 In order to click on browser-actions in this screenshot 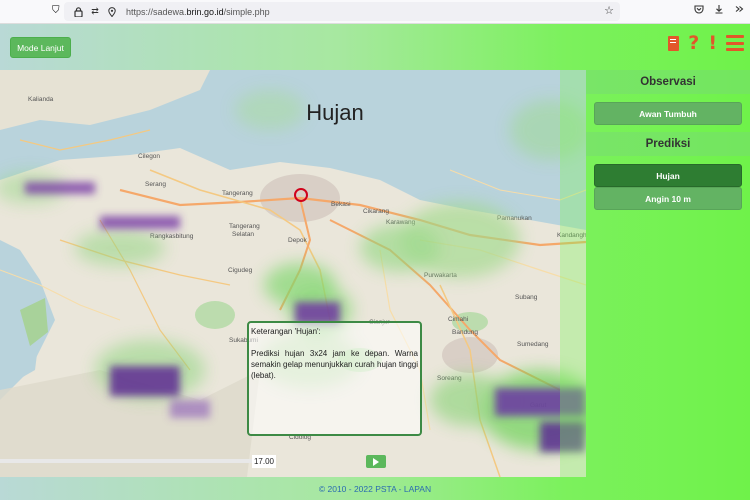, I will do `click(719, 10)`.